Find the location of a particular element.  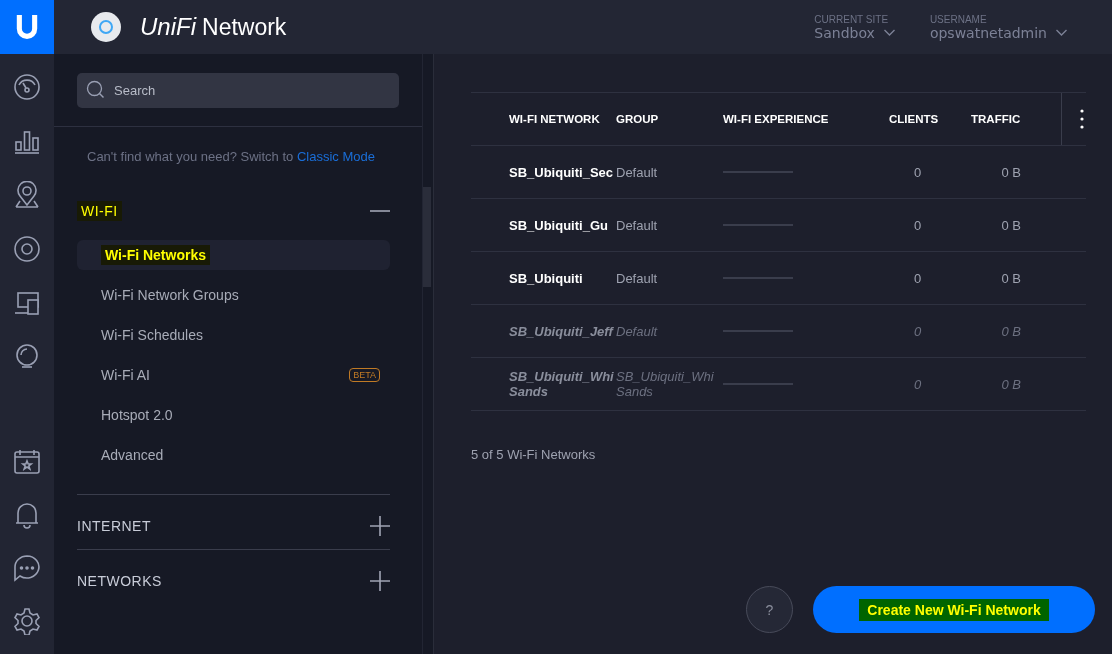

column-header: TRAFFIC is located at coordinates (1016, 119).